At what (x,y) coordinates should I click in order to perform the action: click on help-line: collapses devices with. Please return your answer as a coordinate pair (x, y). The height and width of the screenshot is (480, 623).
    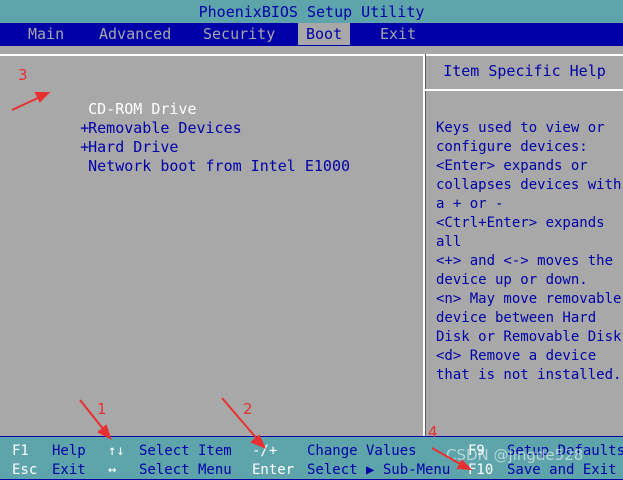
    Looking at the image, I should click on (529, 185).